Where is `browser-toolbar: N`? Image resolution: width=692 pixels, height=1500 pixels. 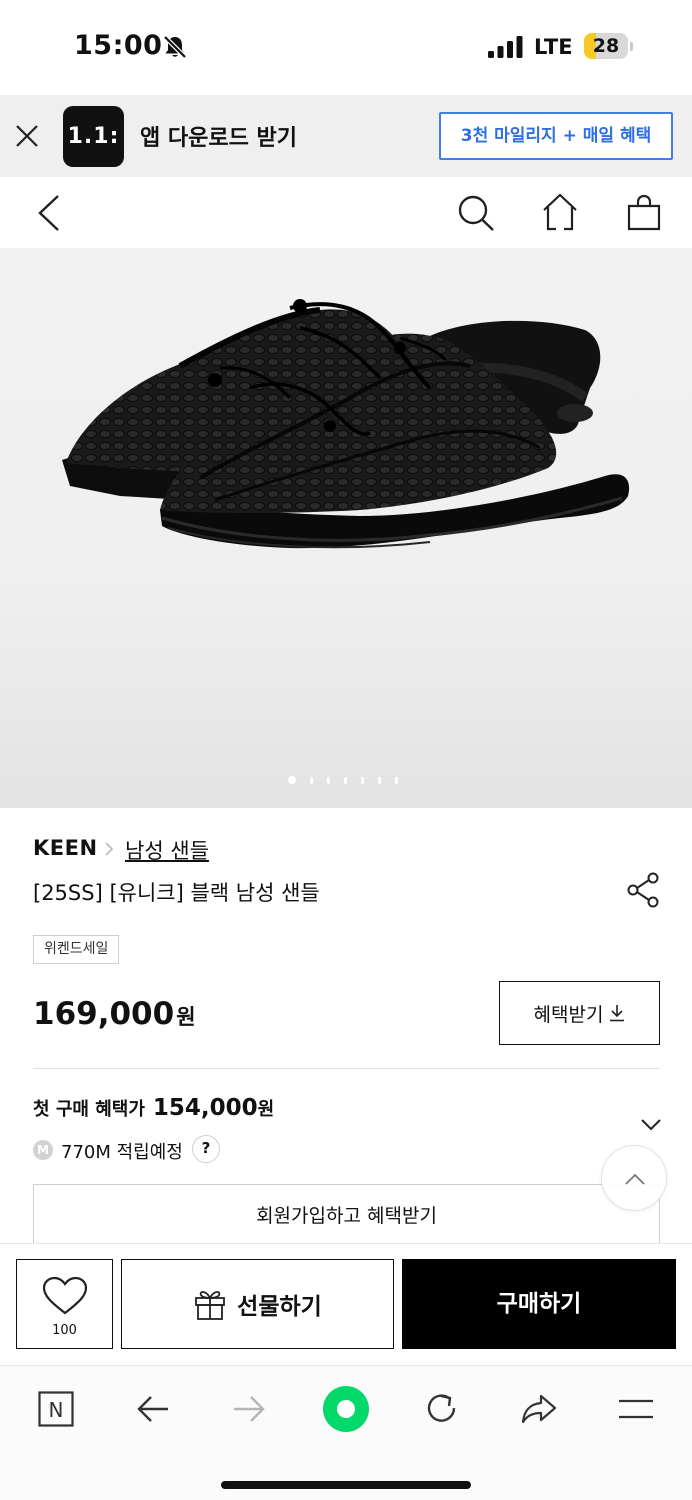
browser-toolbar: N is located at coordinates (346, 1432).